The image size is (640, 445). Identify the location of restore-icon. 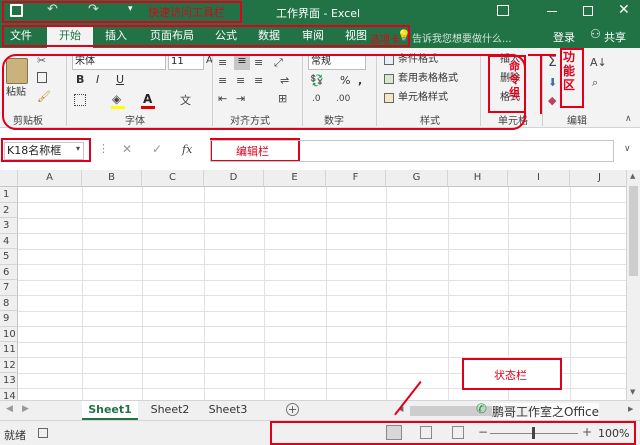
(588, 11).